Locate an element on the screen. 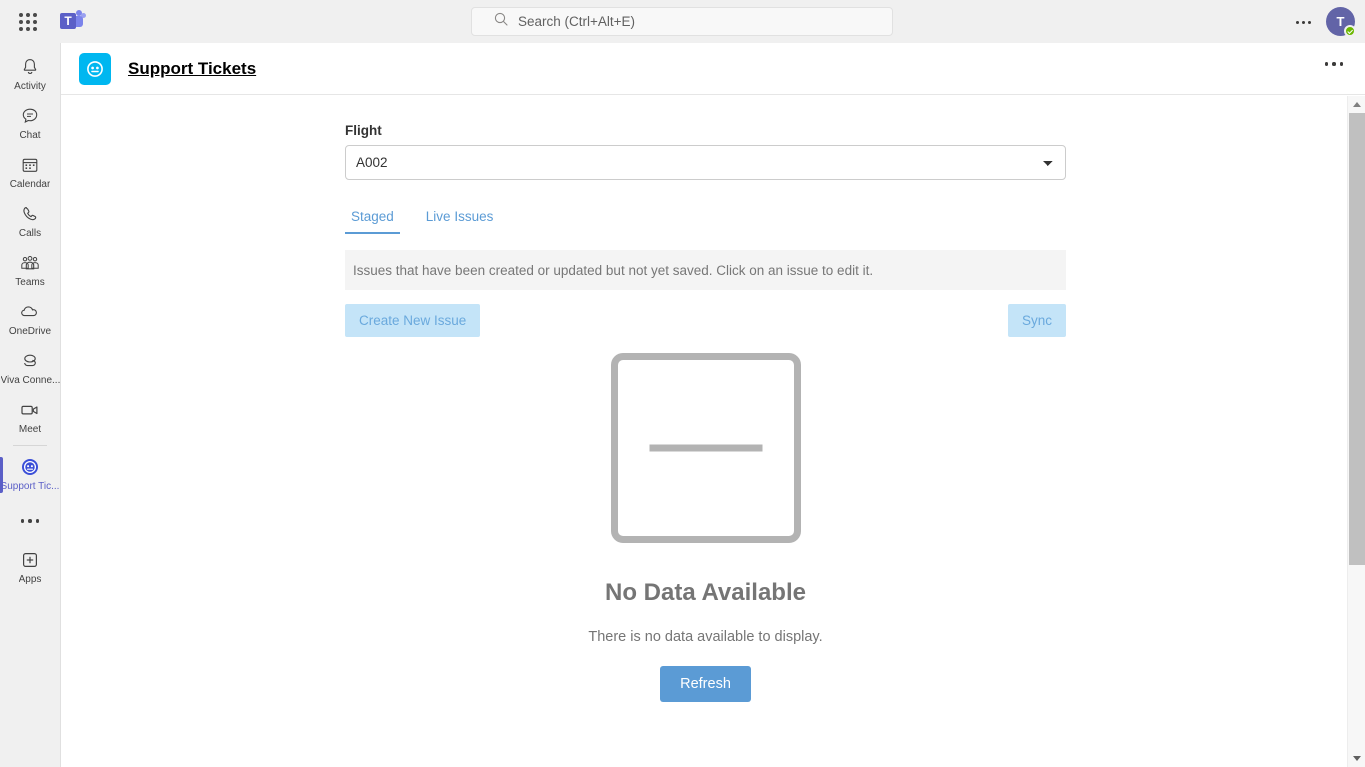 Image resolution: width=1365 pixels, height=767 pixels. sidebar-item-apps: Apps is located at coordinates (30, 567).